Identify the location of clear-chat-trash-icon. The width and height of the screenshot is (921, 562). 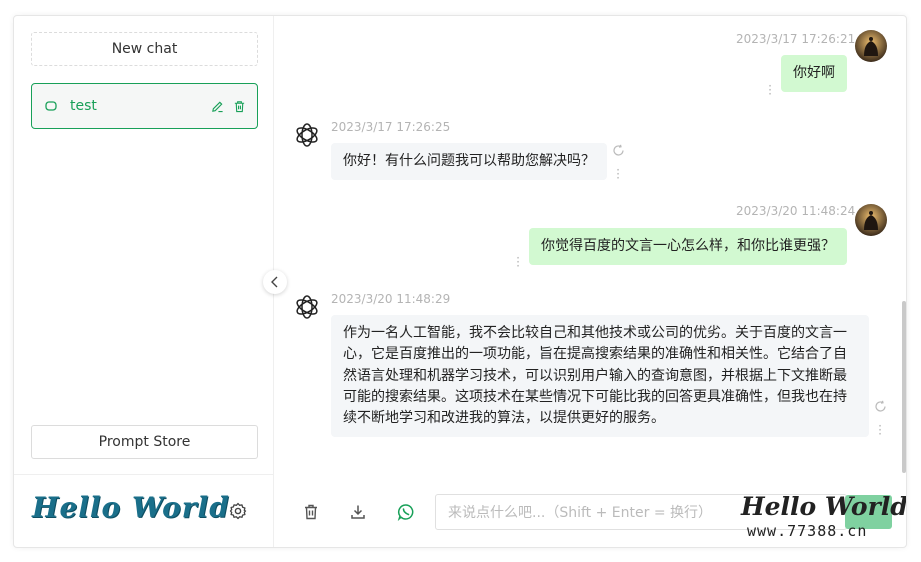
(311, 512).